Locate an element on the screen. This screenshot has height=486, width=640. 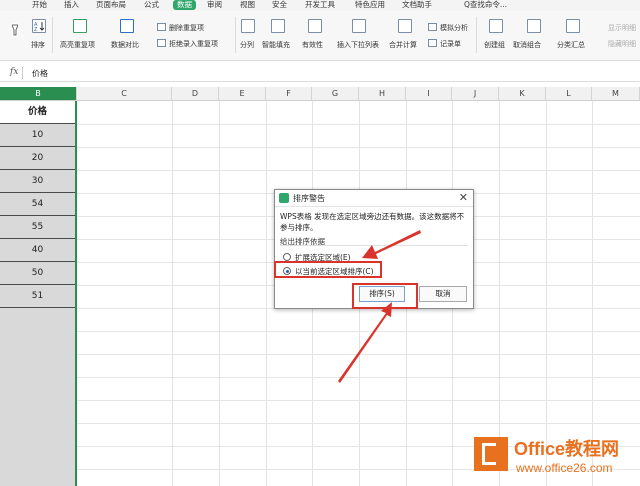
annotation-arrows is located at coordinates (379, 306).